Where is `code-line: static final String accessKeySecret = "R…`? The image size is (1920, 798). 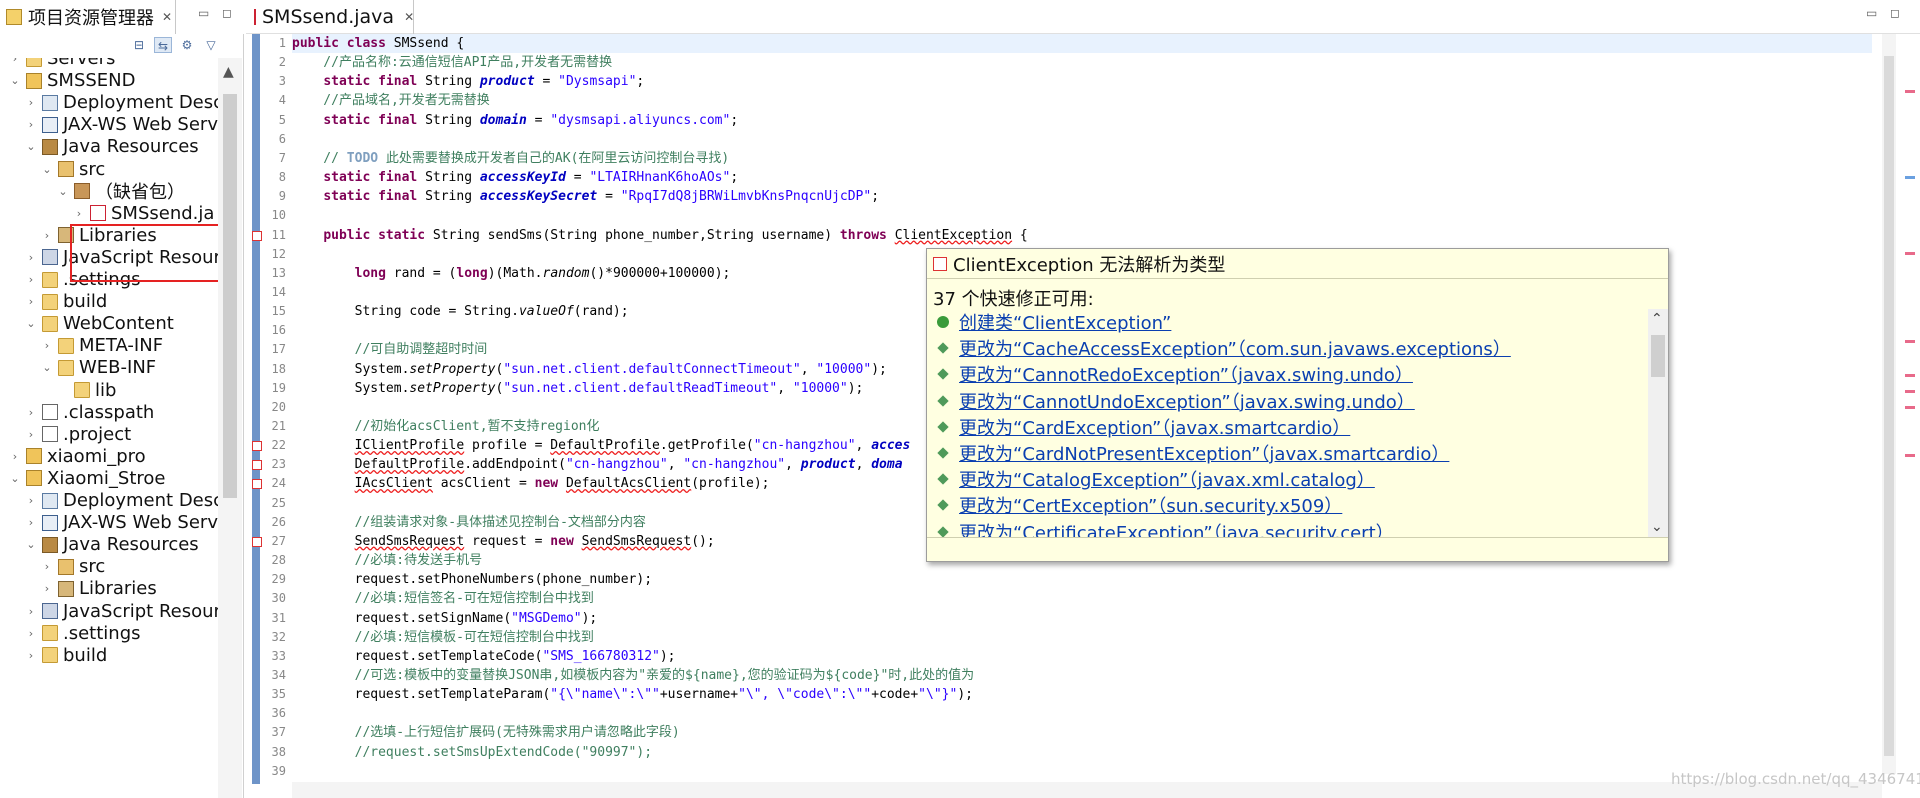
code-line: static final String accessKeySecret = "R… is located at coordinates (585, 196).